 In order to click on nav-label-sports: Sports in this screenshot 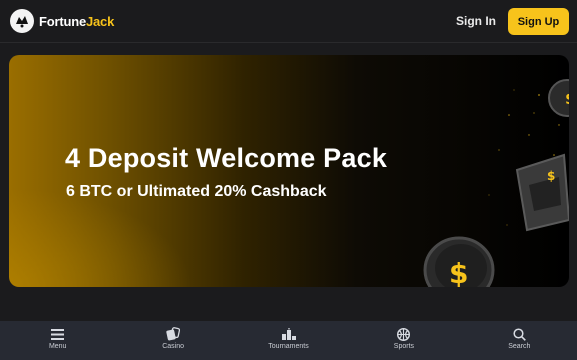, I will do `click(404, 346)`.